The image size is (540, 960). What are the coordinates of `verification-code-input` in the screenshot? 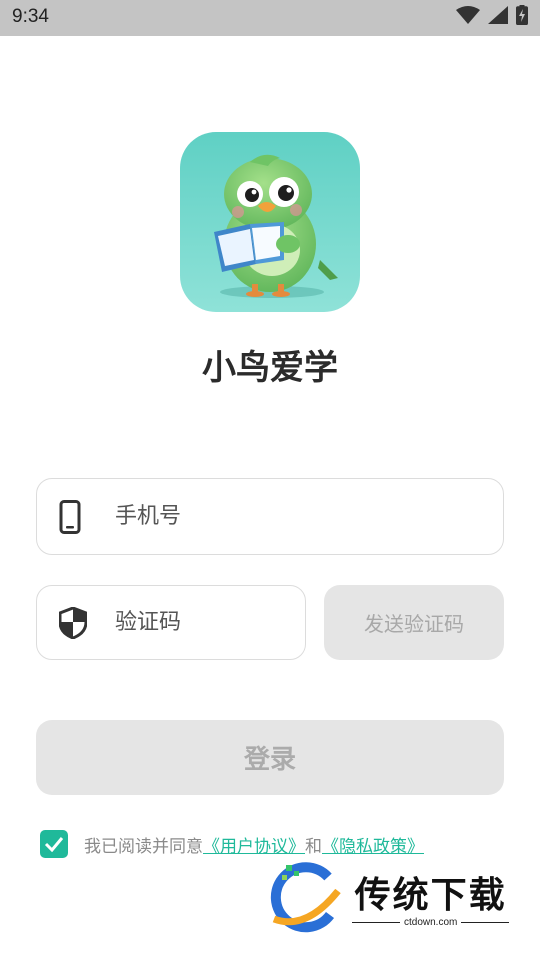 It's located at (202, 622).